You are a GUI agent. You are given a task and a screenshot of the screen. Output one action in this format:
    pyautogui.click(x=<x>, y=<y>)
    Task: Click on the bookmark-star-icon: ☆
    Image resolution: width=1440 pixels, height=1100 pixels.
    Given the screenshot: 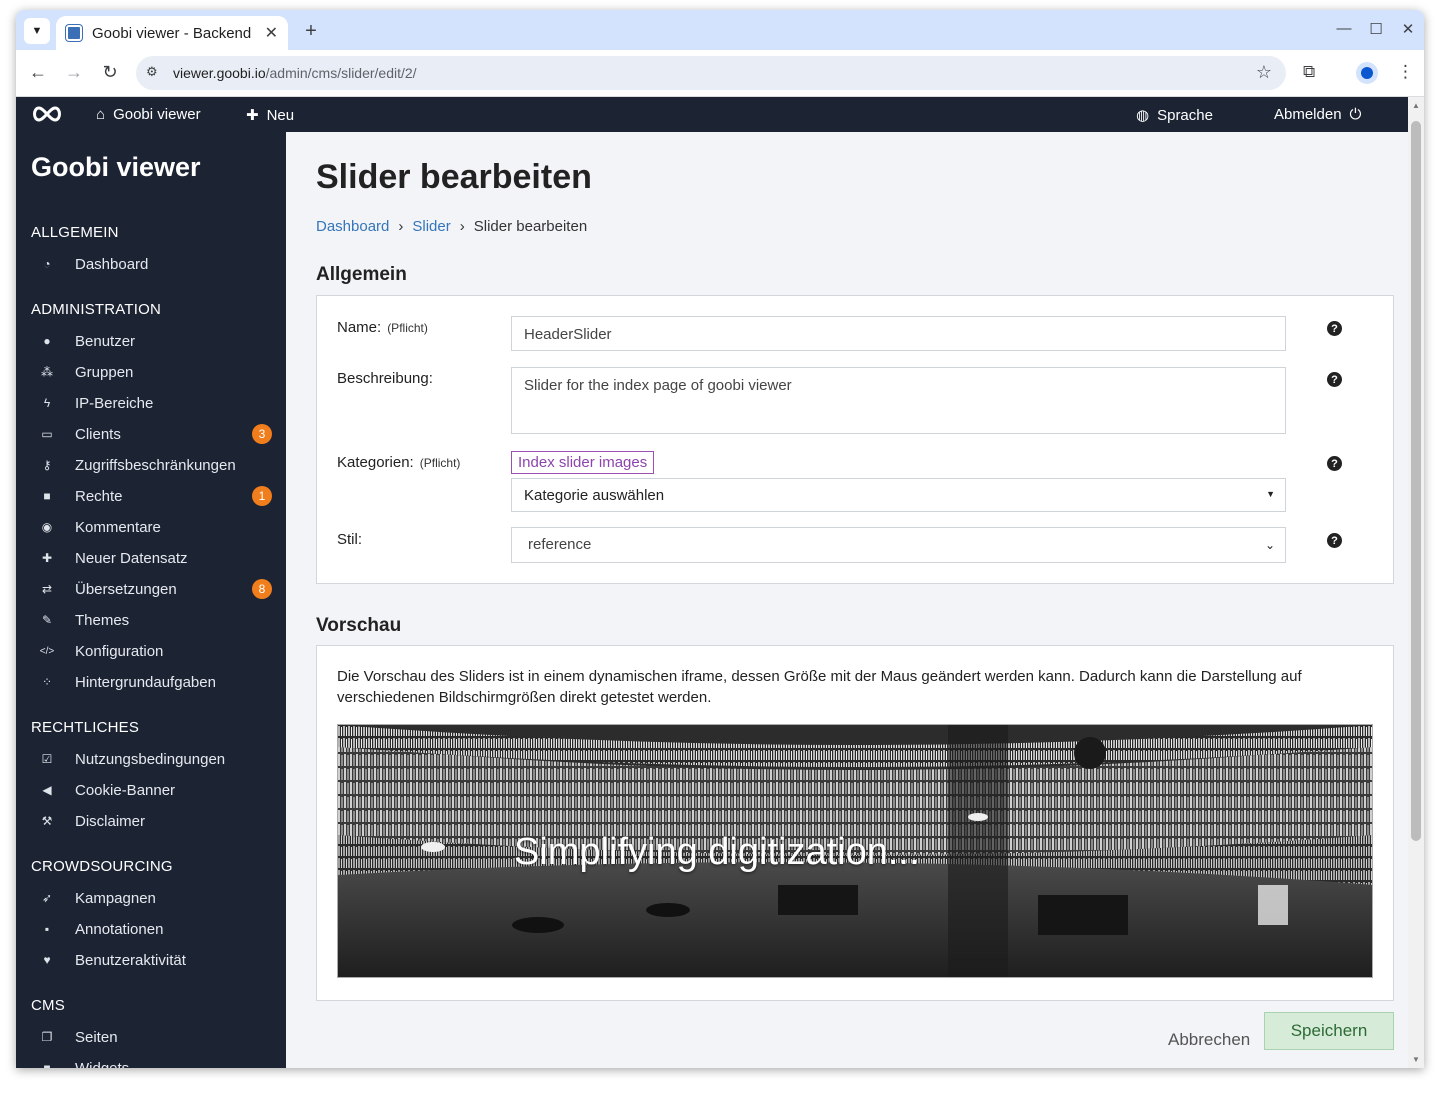 What is the action you would take?
    pyautogui.click(x=1264, y=72)
    